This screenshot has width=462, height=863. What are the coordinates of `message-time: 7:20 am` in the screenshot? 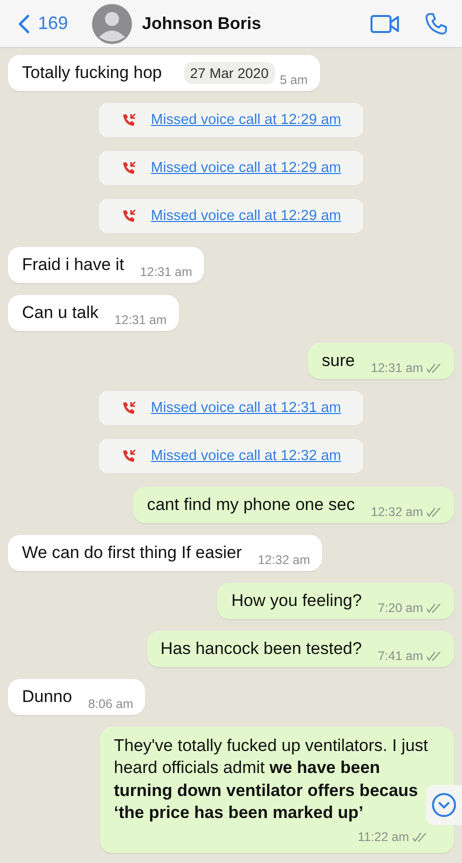 It's located at (400, 608).